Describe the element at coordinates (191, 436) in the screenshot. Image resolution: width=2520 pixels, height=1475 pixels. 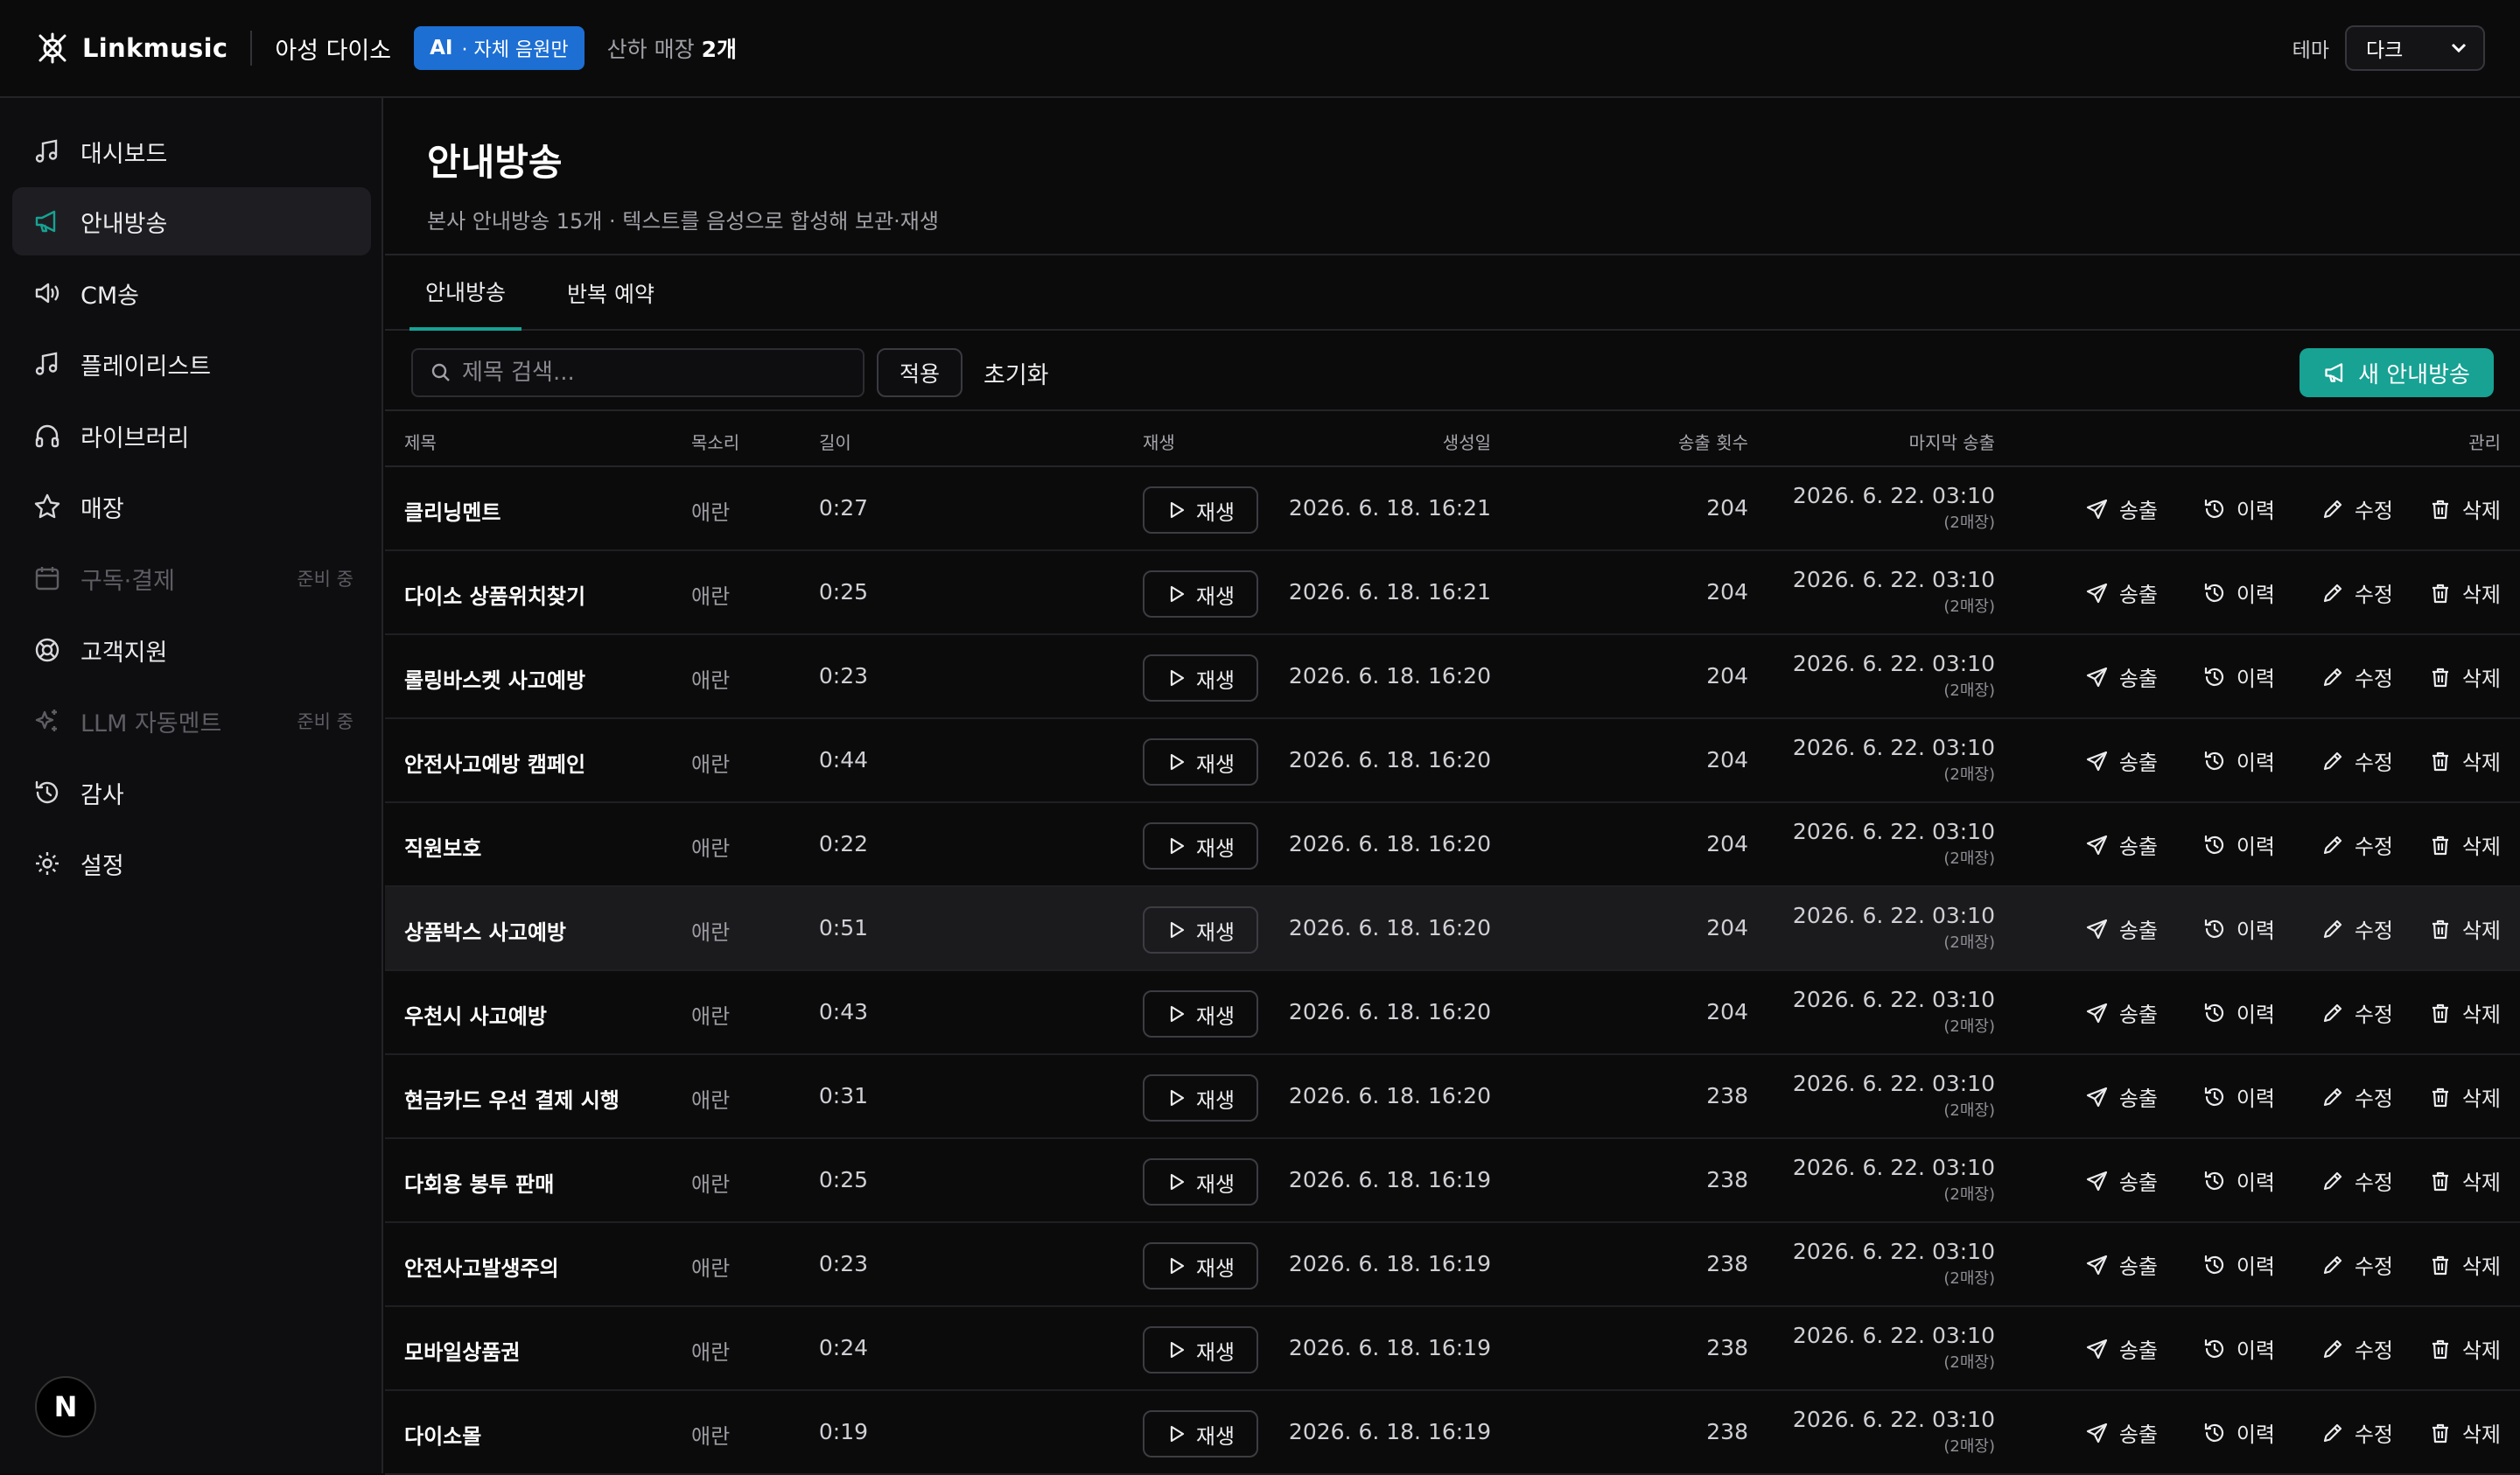
I see `sidebar-item-library: 라이브러리` at that location.